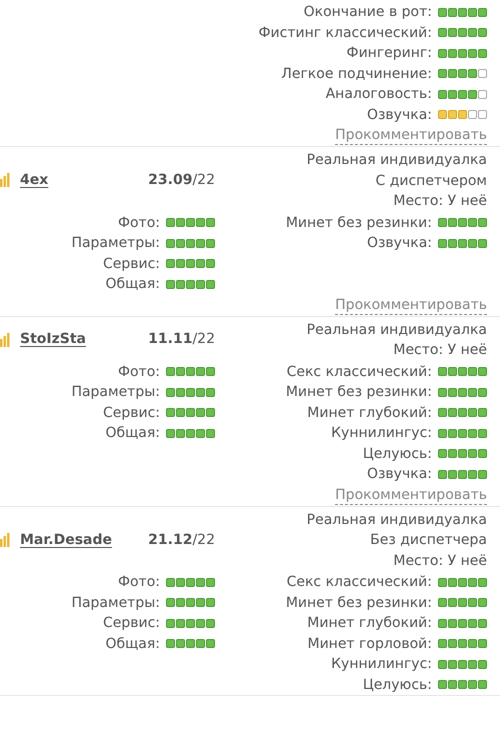 Image resolution: width=500 pixels, height=750 pixels. I want to click on rating-label: Фингеринг:, so click(389, 53).